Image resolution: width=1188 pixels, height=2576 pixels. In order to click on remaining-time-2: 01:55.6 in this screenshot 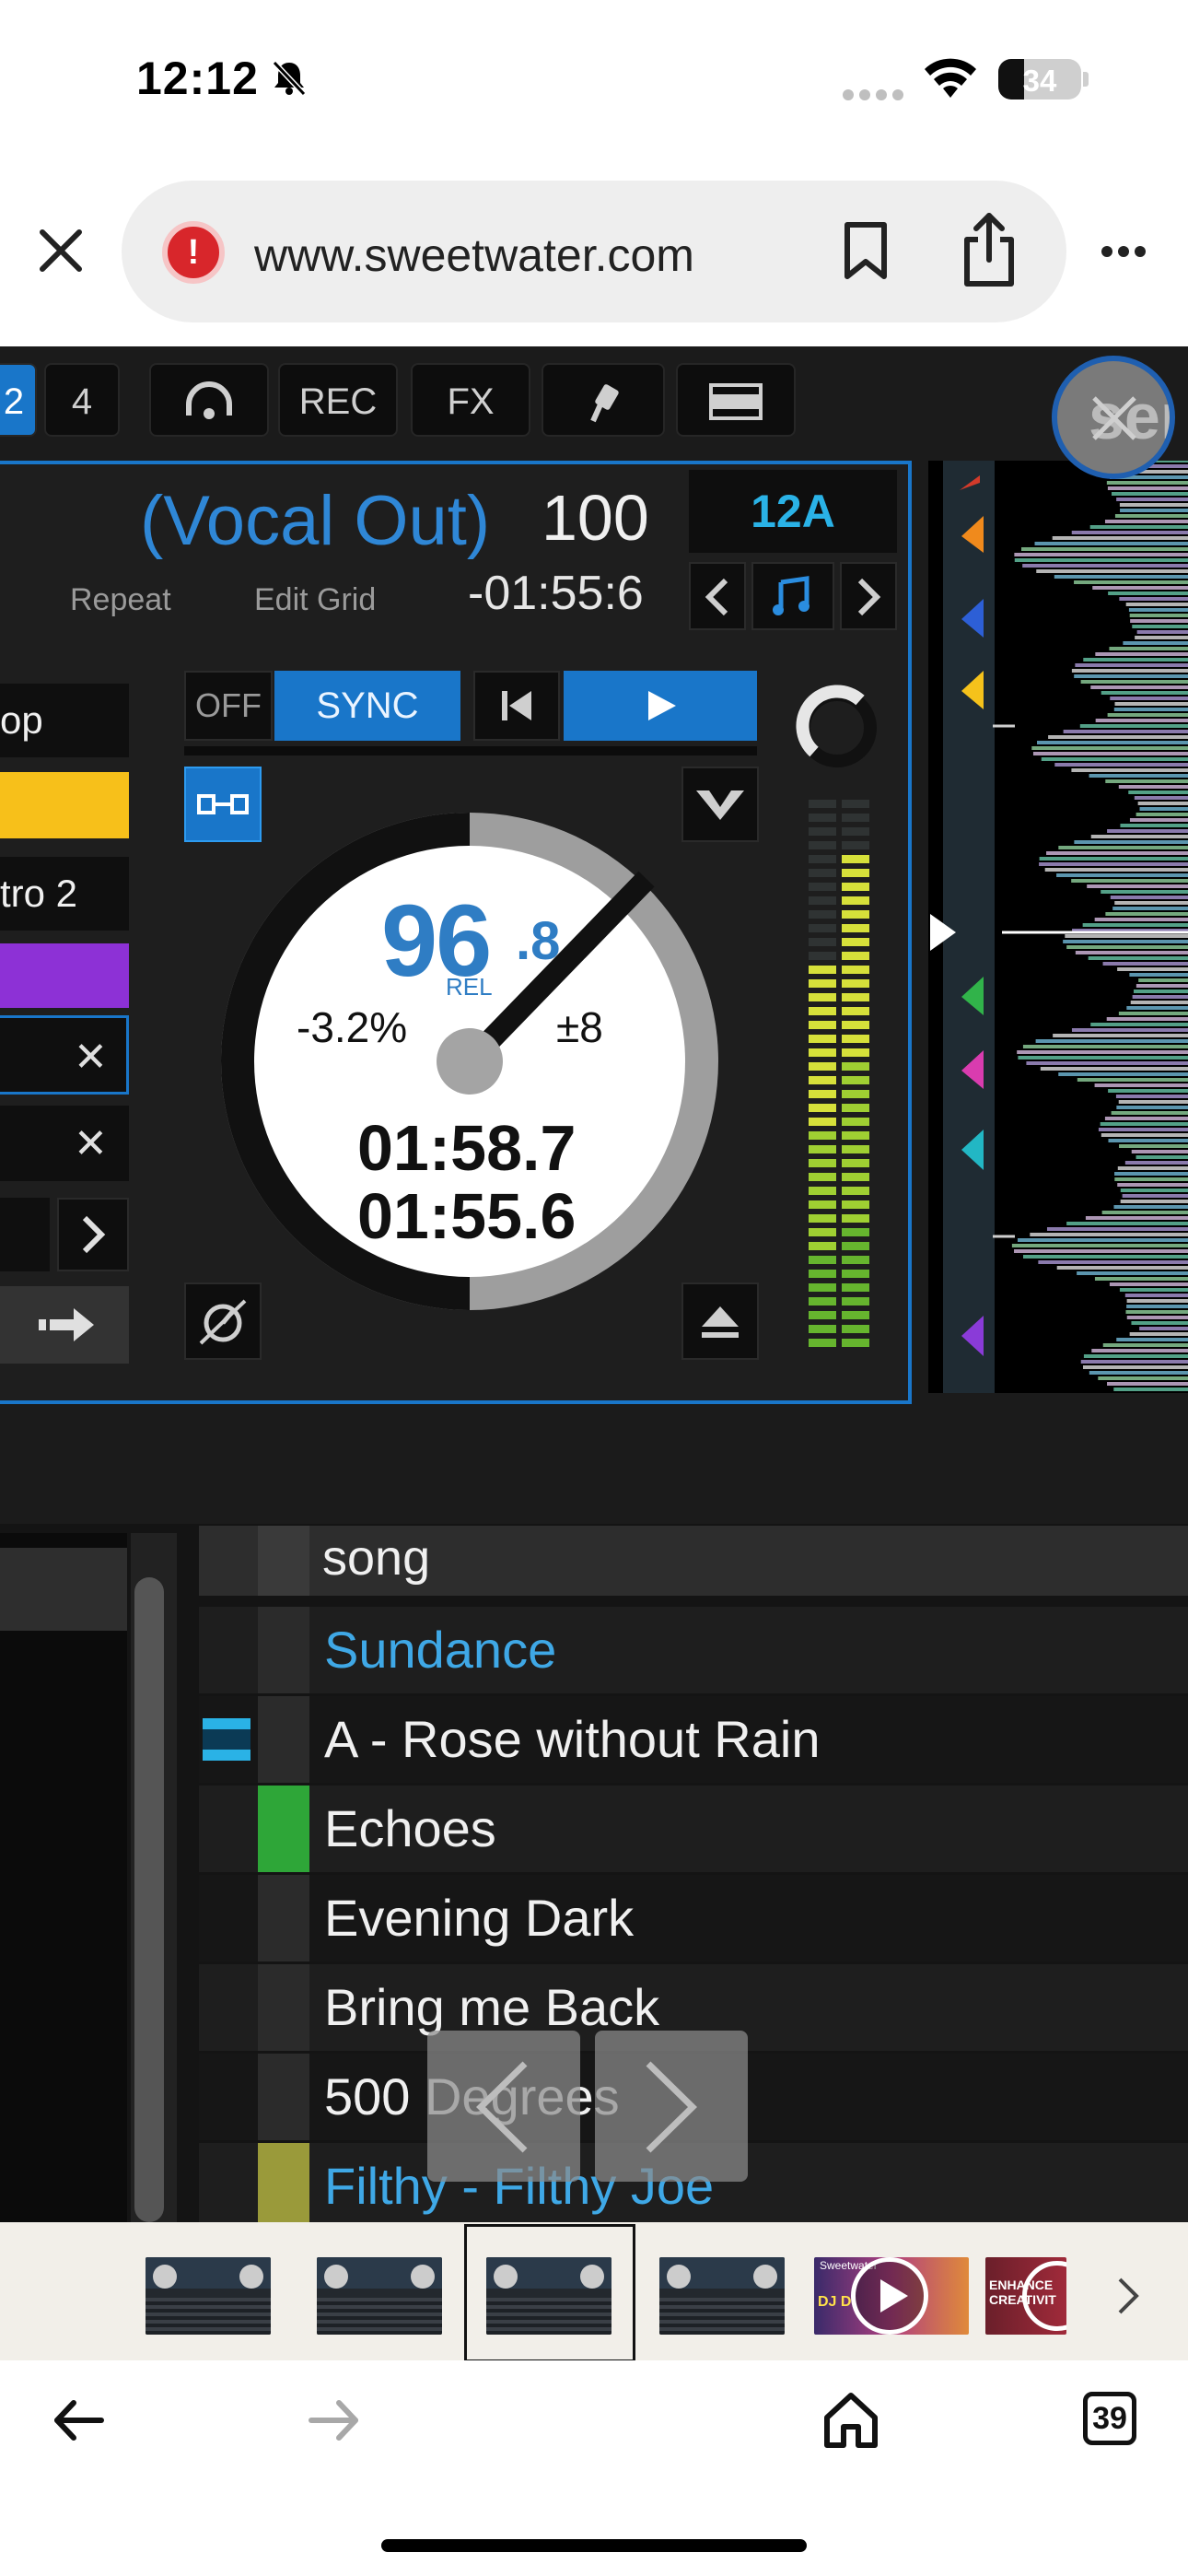, I will do `click(467, 1216)`.